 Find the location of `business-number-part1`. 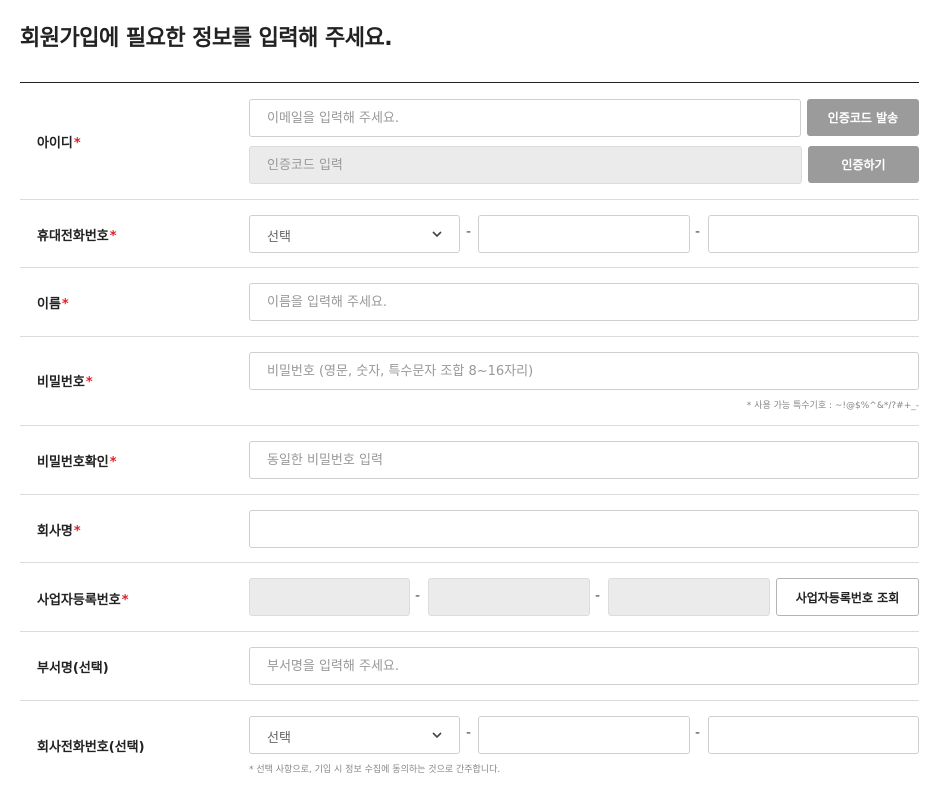

business-number-part1 is located at coordinates (329, 597).